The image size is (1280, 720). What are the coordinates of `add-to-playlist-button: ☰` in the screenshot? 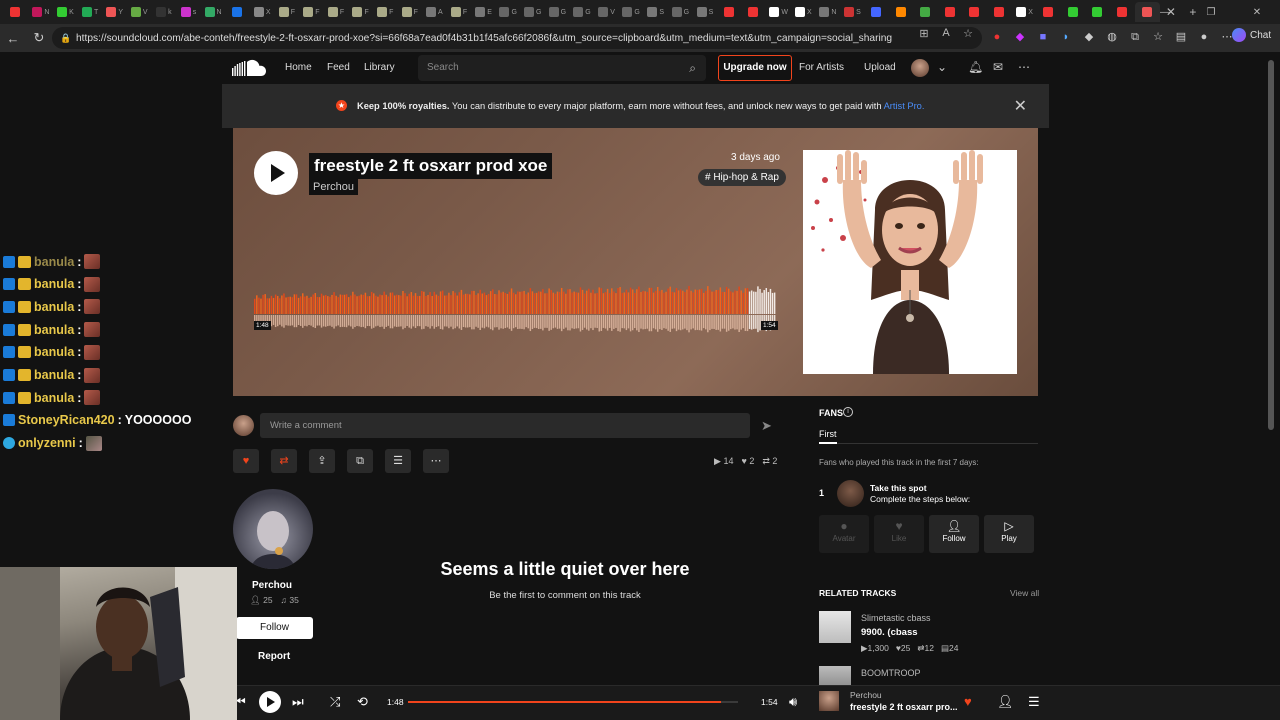 It's located at (398, 461).